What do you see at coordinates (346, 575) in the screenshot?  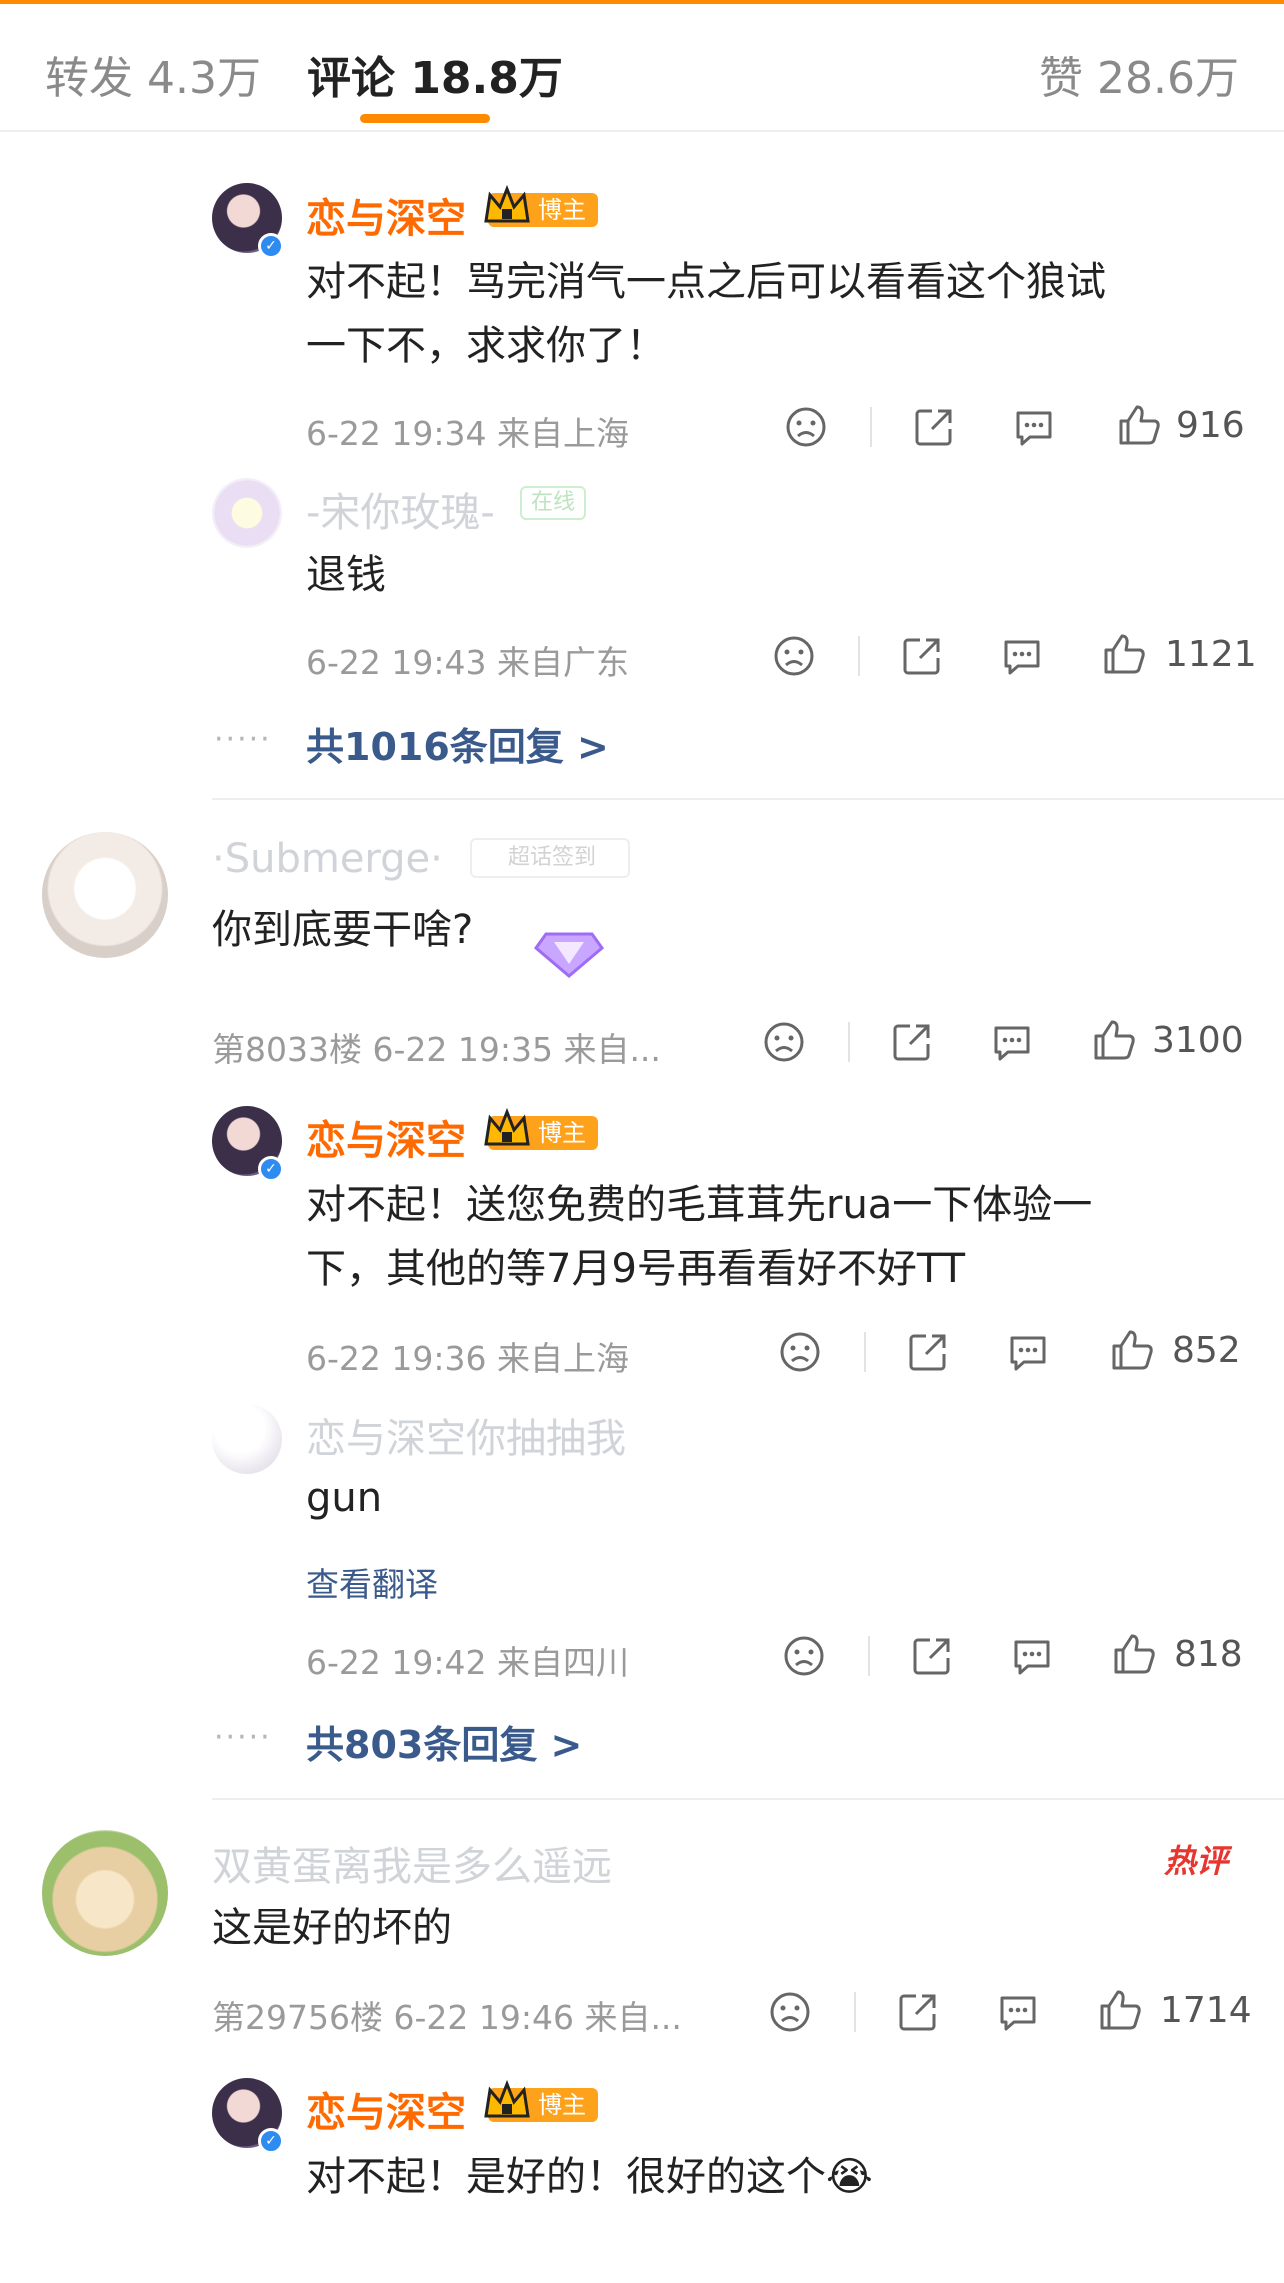 I see `reply-text: 退钱` at bounding box center [346, 575].